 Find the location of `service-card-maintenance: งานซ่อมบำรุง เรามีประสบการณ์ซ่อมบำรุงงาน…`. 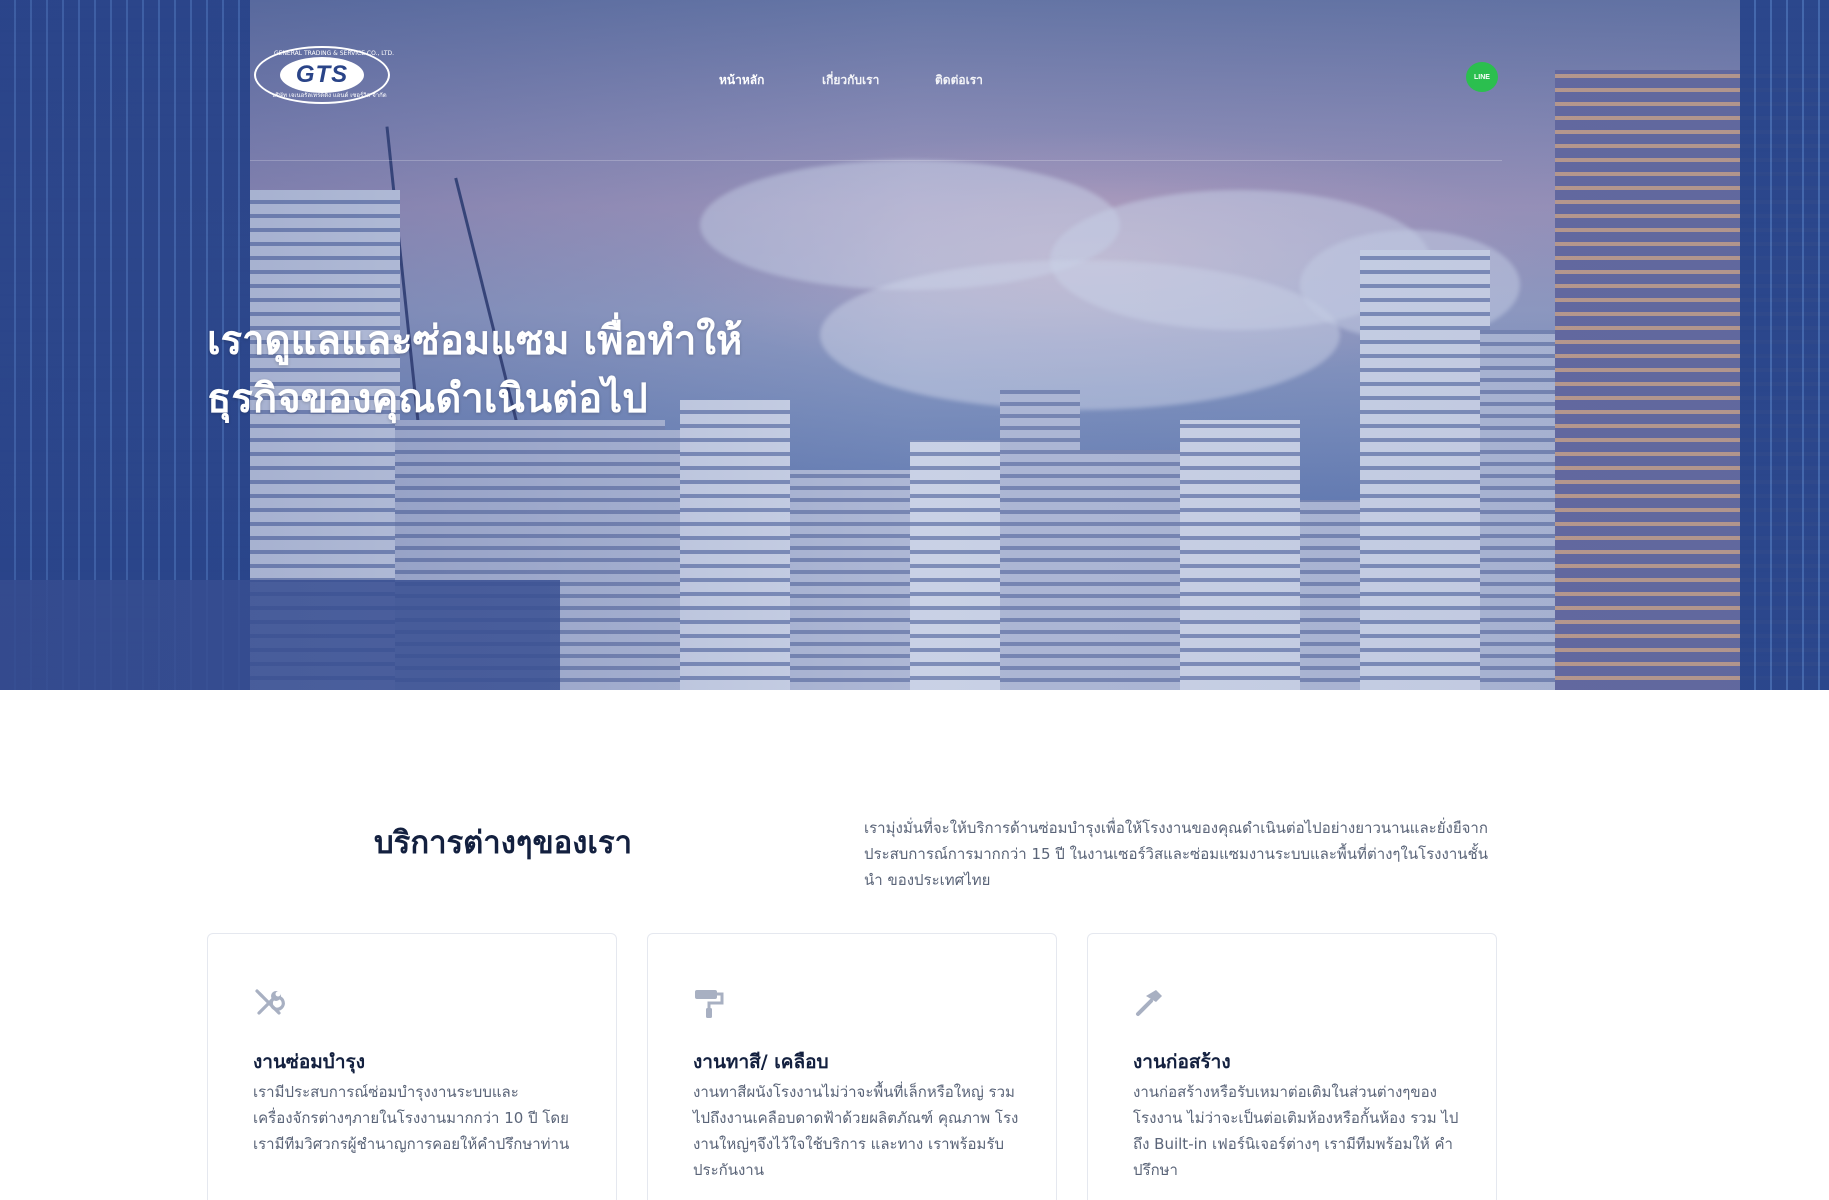

service-card-maintenance: งานซ่อมบำรุง เรามีประสบการณ์ซ่อมบำรุงงาน… is located at coordinates (412, 1066).